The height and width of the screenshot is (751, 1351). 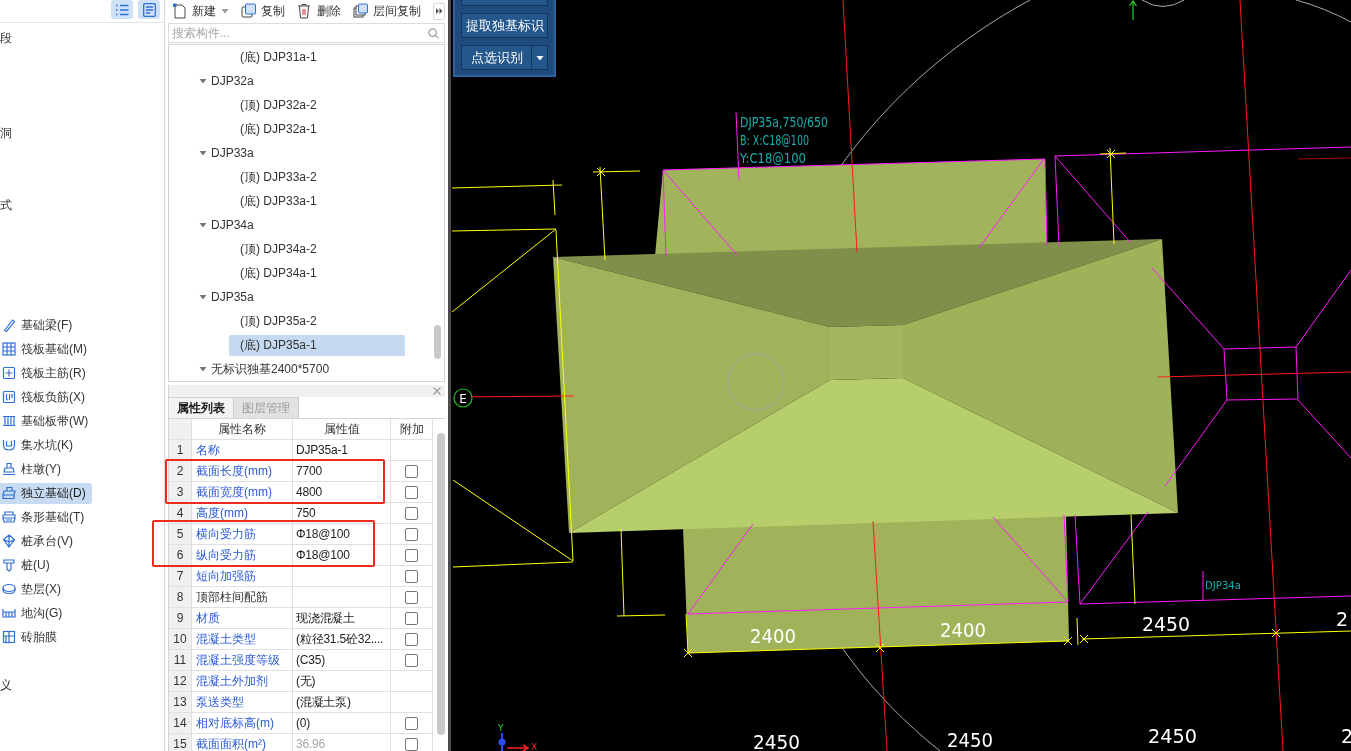 What do you see at coordinates (323, 702) in the screenshot?
I see `property-value: (混凝土泵)` at bounding box center [323, 702].